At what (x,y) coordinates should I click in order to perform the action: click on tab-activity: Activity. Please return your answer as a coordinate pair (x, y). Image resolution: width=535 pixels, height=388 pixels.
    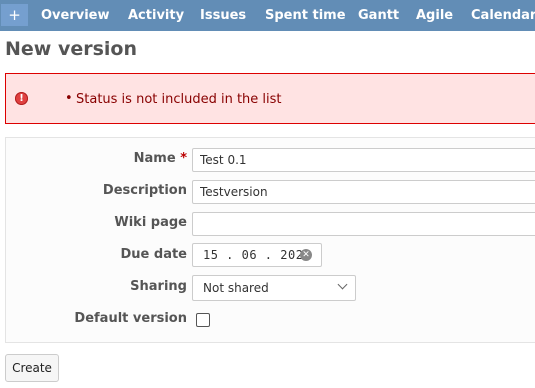
    Looking at the image, I should click on (156, 15).